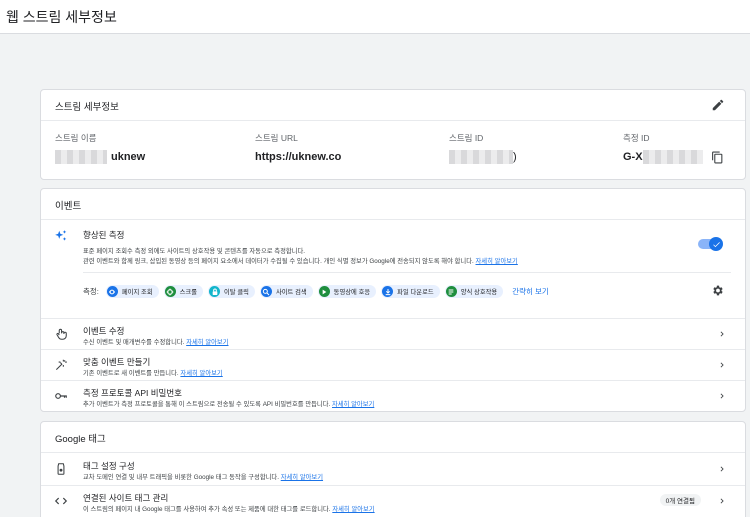 This screenshot has width=750, height=517. What do you see at coordinates (61, 17) in the screenshot?
I see `page-title: 웹 스트림 세부정보` at bounding box center [61, 17].